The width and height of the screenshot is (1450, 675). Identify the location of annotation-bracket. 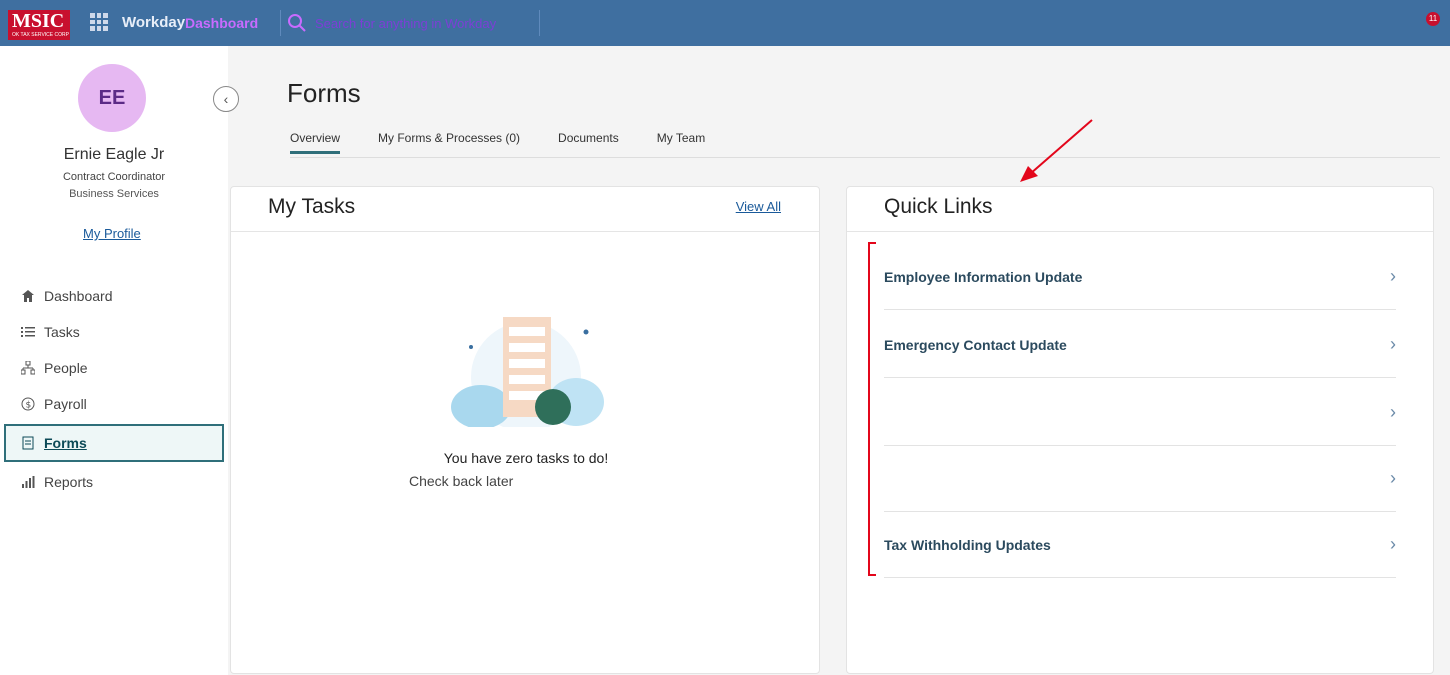
(872, 409).